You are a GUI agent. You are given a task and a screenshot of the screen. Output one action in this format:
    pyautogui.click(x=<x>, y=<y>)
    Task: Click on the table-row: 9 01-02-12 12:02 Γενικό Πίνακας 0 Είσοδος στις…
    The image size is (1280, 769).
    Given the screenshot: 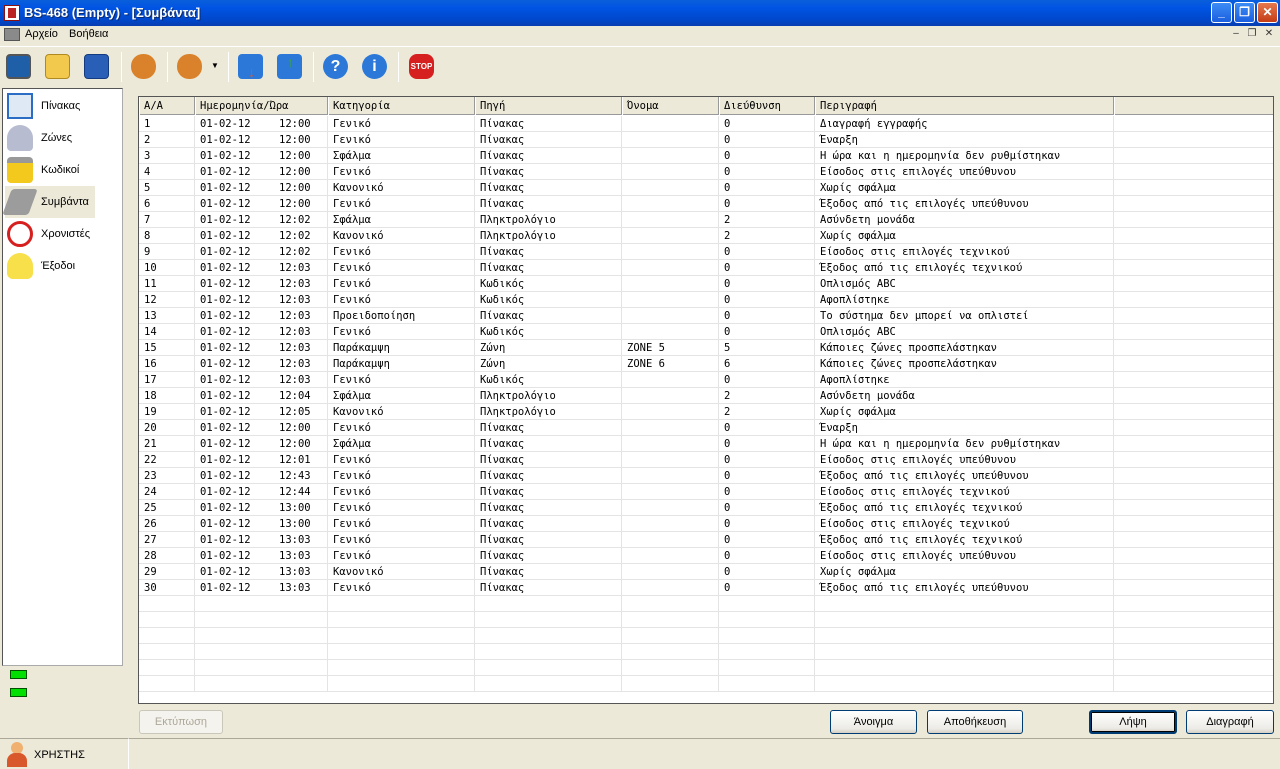 What is the action you would take?
    pyautogui.click(x=706, y=252)
    